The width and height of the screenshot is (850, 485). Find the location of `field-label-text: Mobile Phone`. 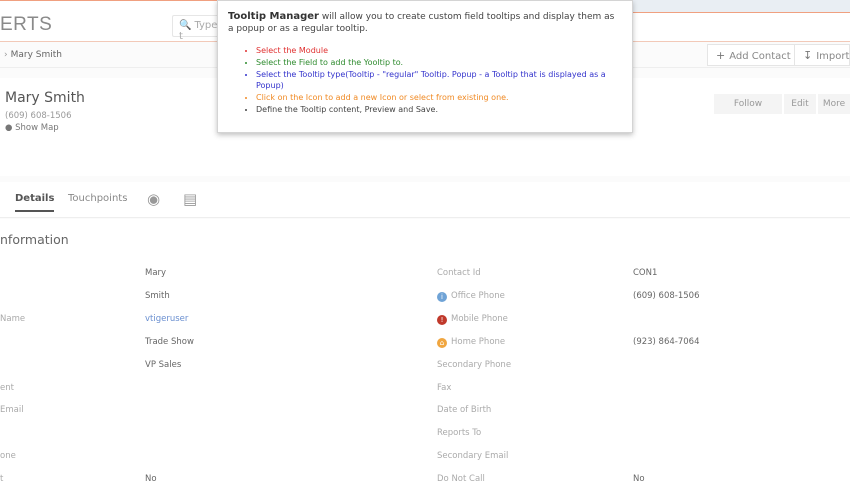

field-label-text: Mobile Phone is located at coordinates (479, 318).